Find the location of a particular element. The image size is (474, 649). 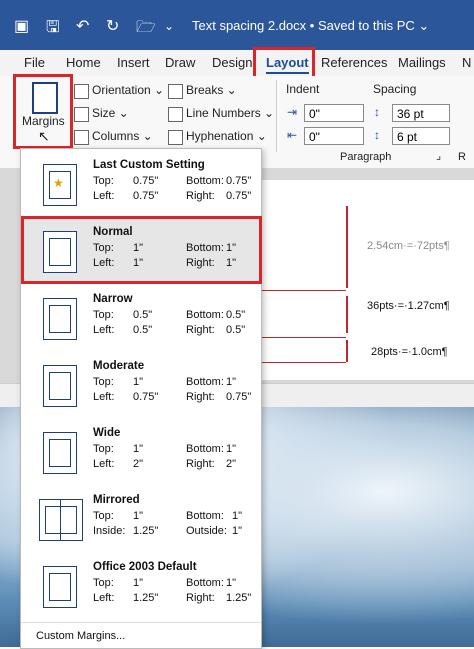

indent-left-input: 0" is located at coordinates (334, 113).